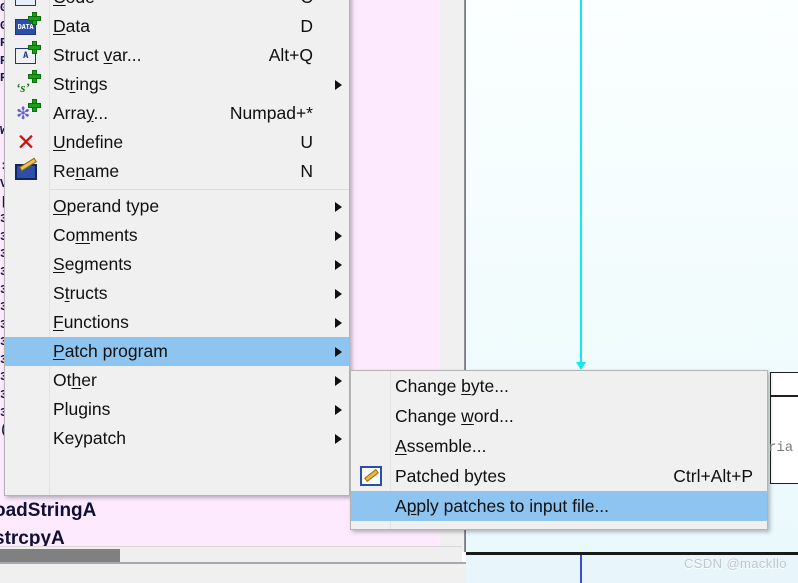 The width and height of the screenshot is (798, 583). Describe the element at coordinates (581, 366) in the screenshot. I see `graph-edge-arrow-icon` at that location.